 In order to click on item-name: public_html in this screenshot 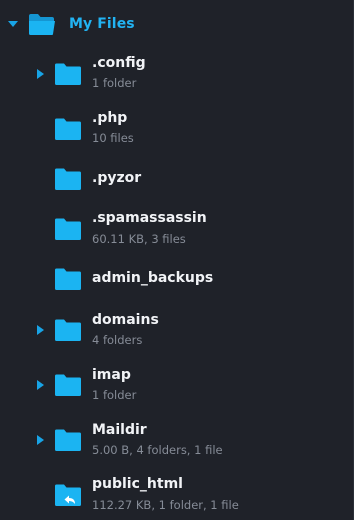, I will do `click(137, 484)`.